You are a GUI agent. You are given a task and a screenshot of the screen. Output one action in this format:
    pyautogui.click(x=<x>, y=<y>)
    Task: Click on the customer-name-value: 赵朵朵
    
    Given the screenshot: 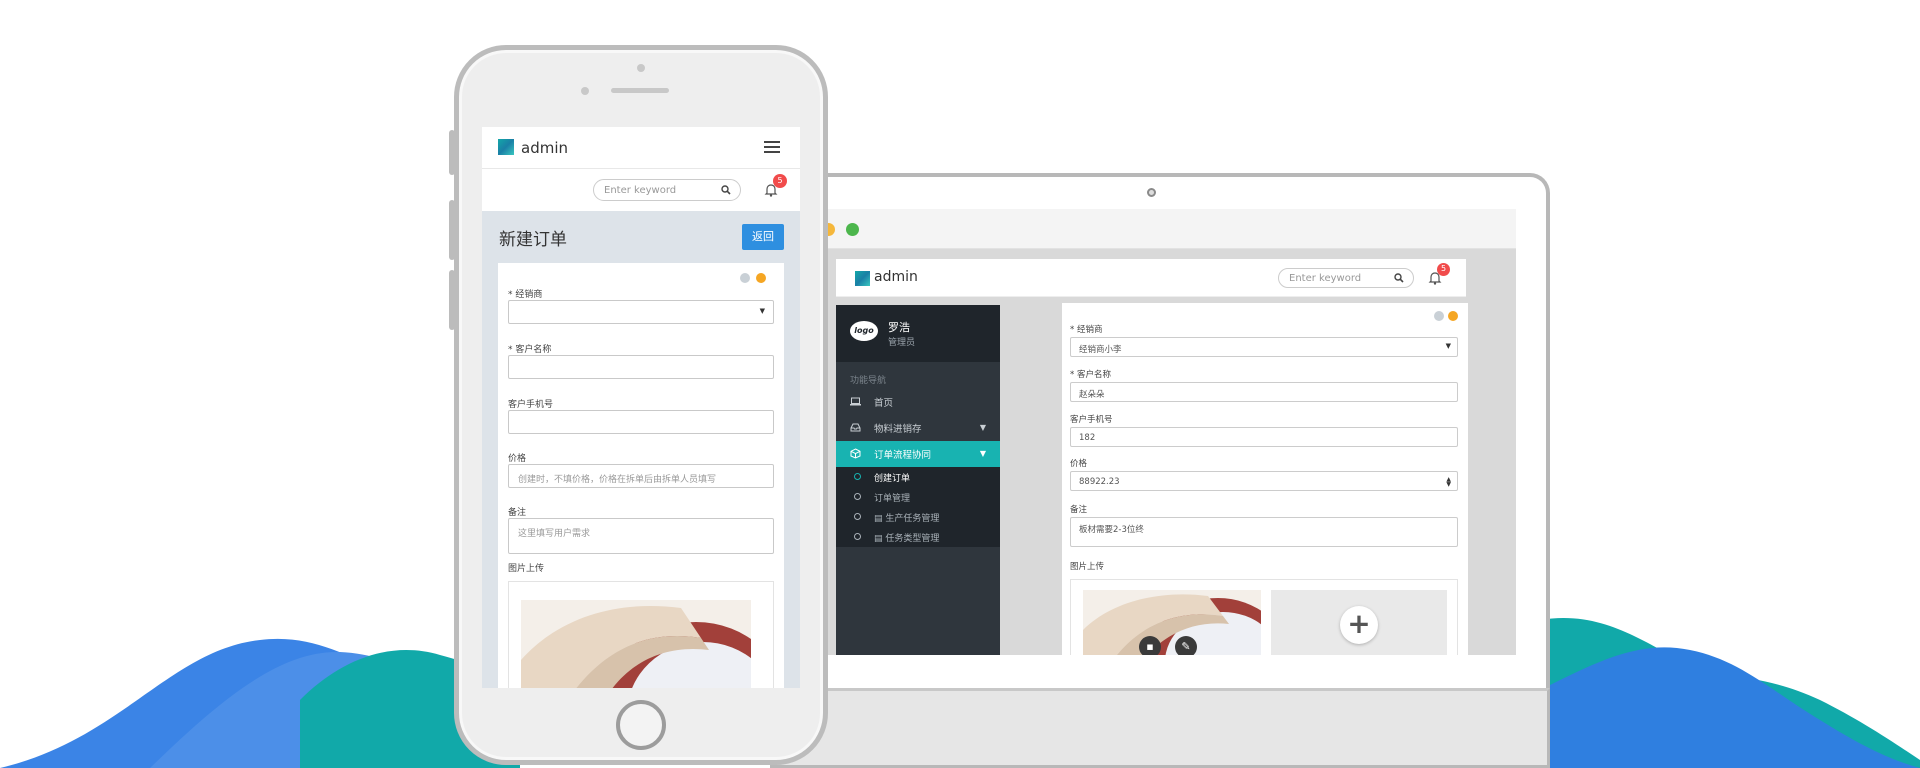 What is the action you would take?
    pyautogui.click(x=1092, y=395)
    